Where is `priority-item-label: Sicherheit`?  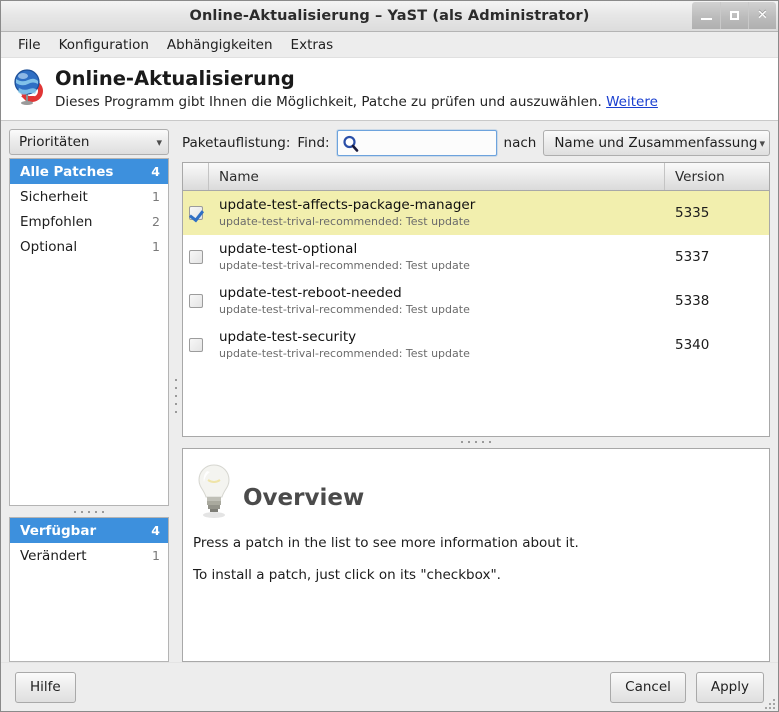 priority-item-label: Sicherheit is located at coordinates (54, 196).